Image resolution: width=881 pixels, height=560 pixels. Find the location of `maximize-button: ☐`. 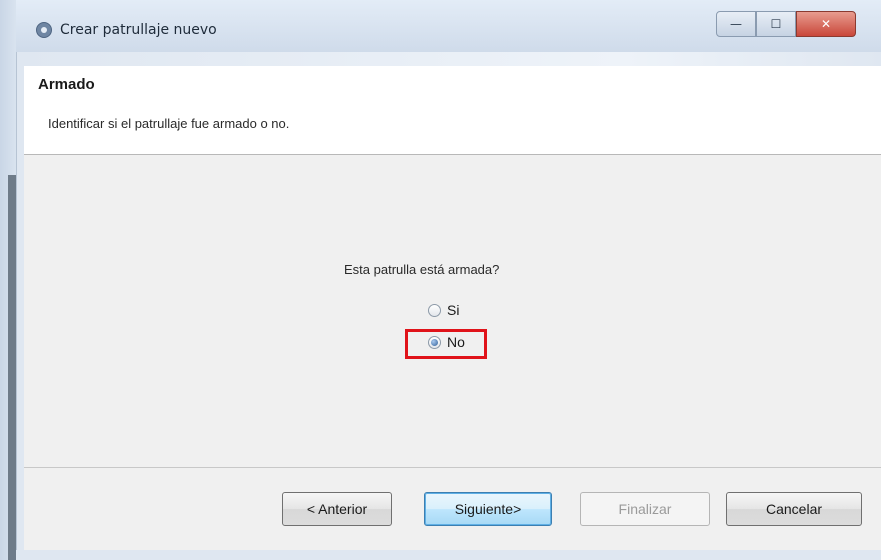

maximize-button: ☐ is located at coordinates (776, 24).